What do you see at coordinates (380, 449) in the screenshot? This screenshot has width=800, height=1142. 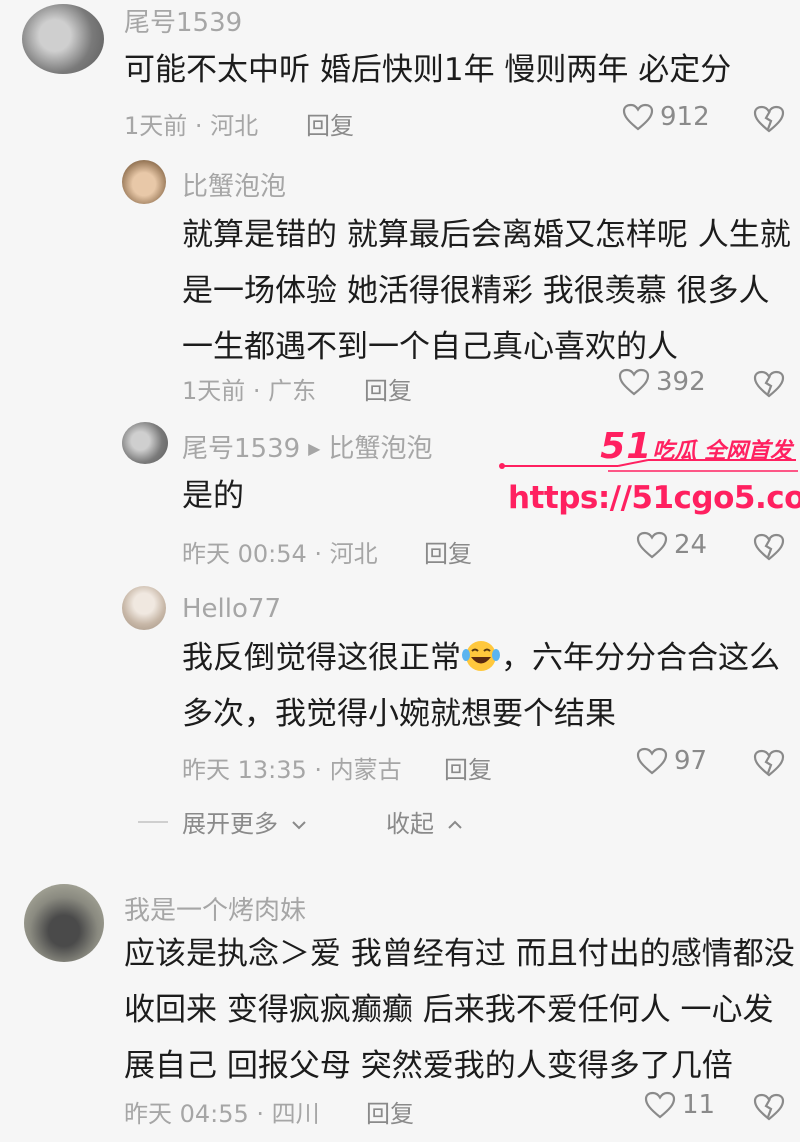 I see `reply-to-username: 比蟹泡泡` at bounding box center [380, 449].